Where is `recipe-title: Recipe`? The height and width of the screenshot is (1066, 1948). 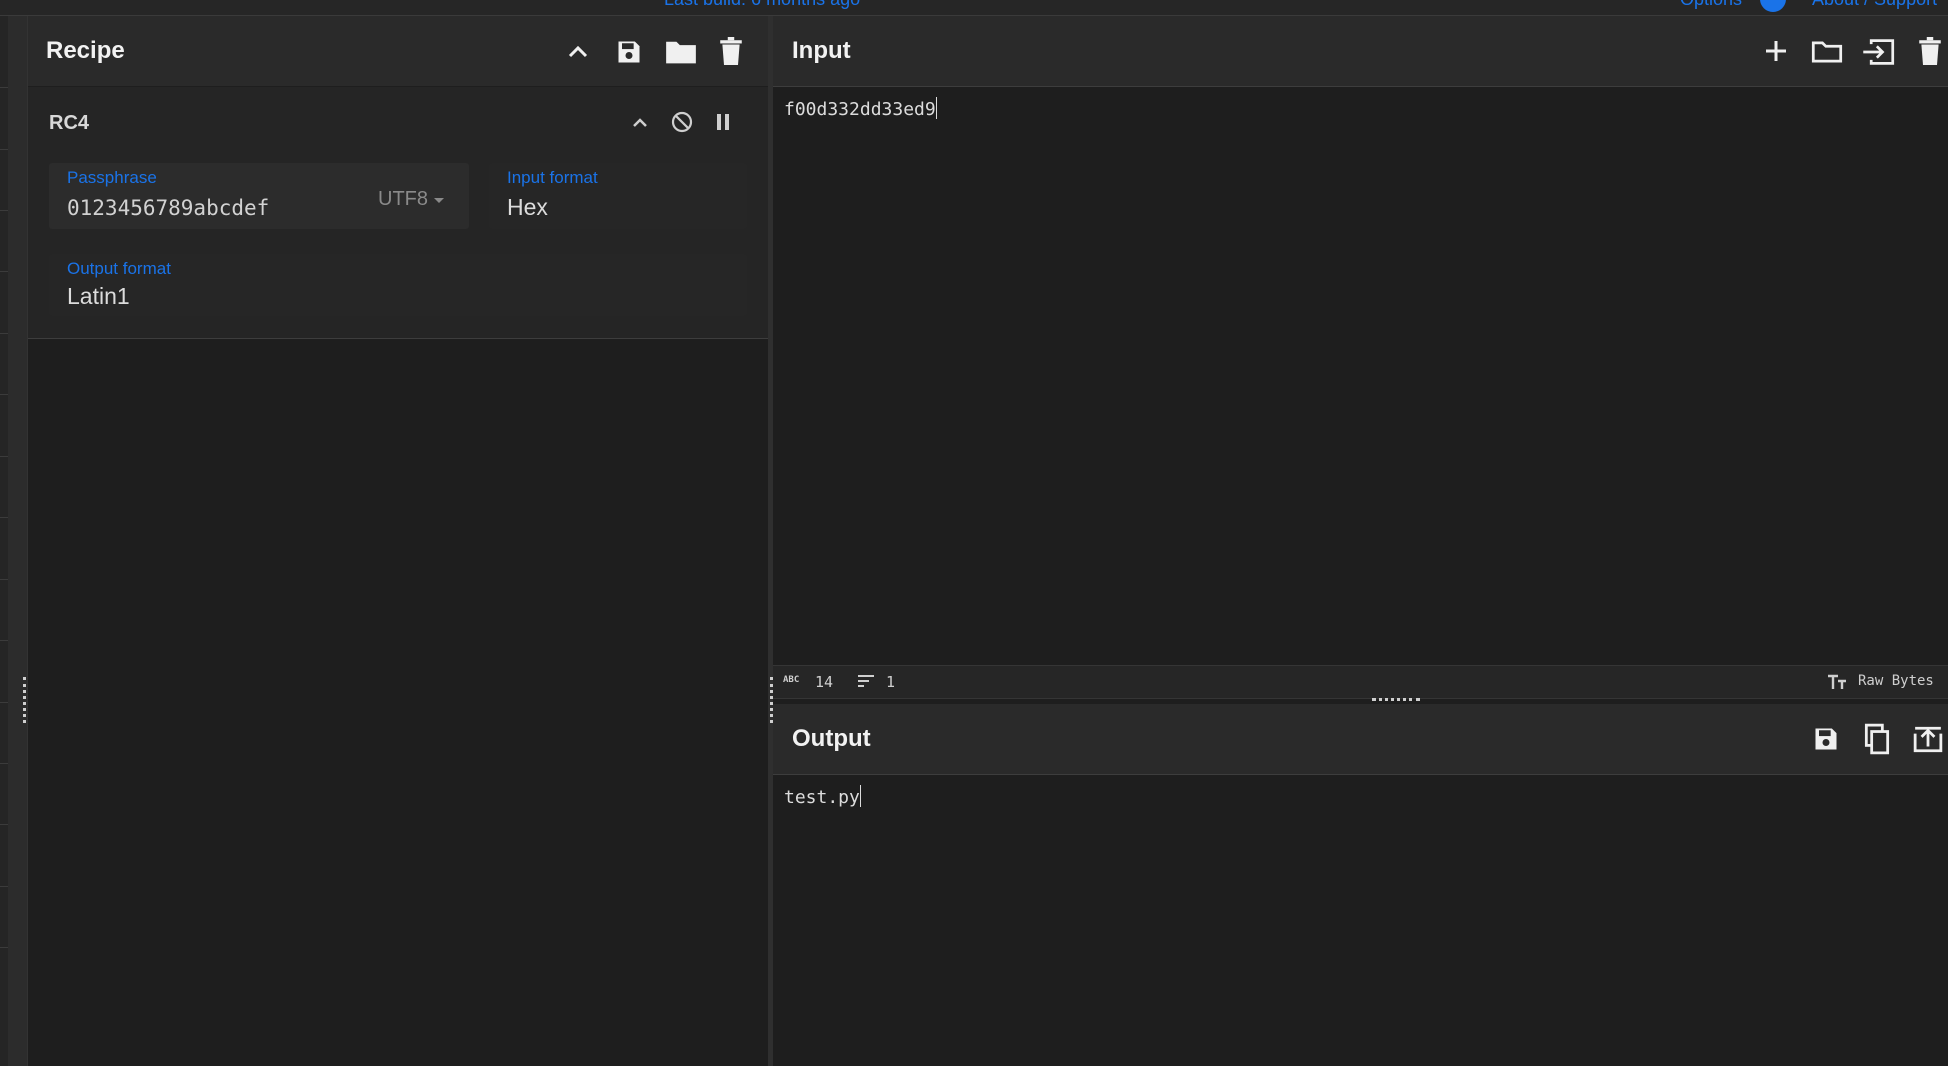
recipe-title: Recipe is located at coordinates (85, 50).